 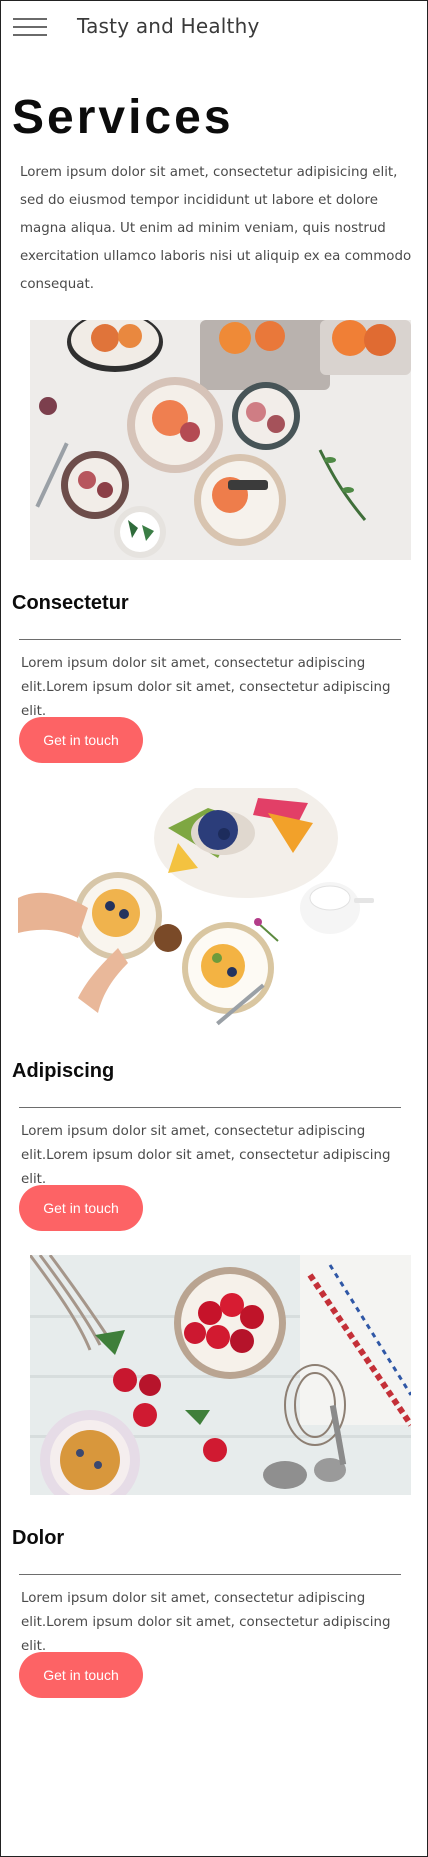 What do you see at coordinates (220, 1375) in the screenshot?
I see `cherries-and-tart-photo` at bounding box center [220, 1375].